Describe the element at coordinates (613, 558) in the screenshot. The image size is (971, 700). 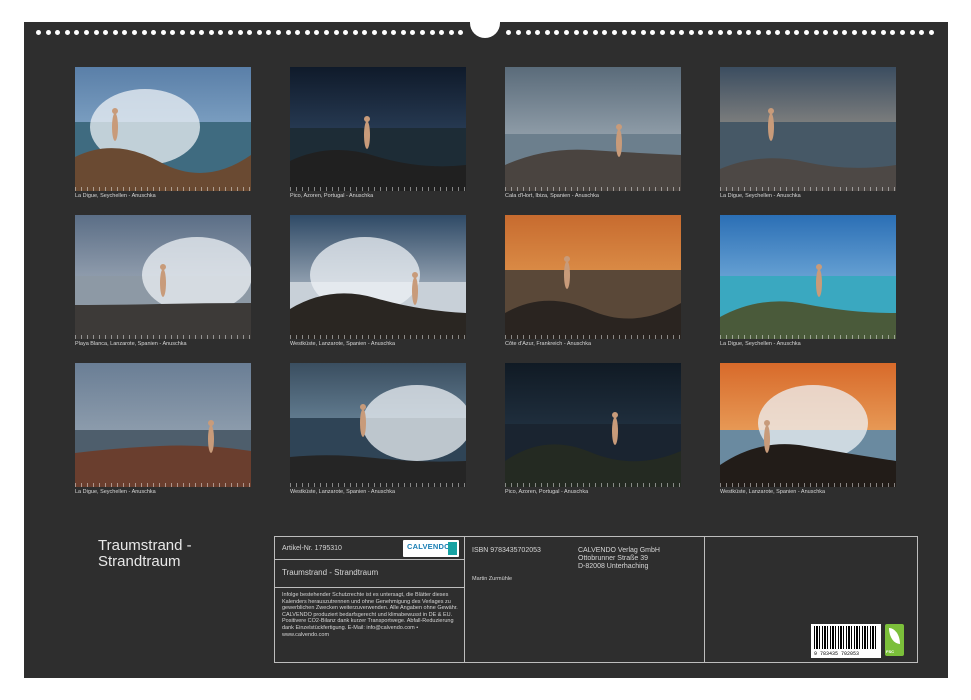
I see `publisher-street: Ottobrunner Straße 39` at that location.